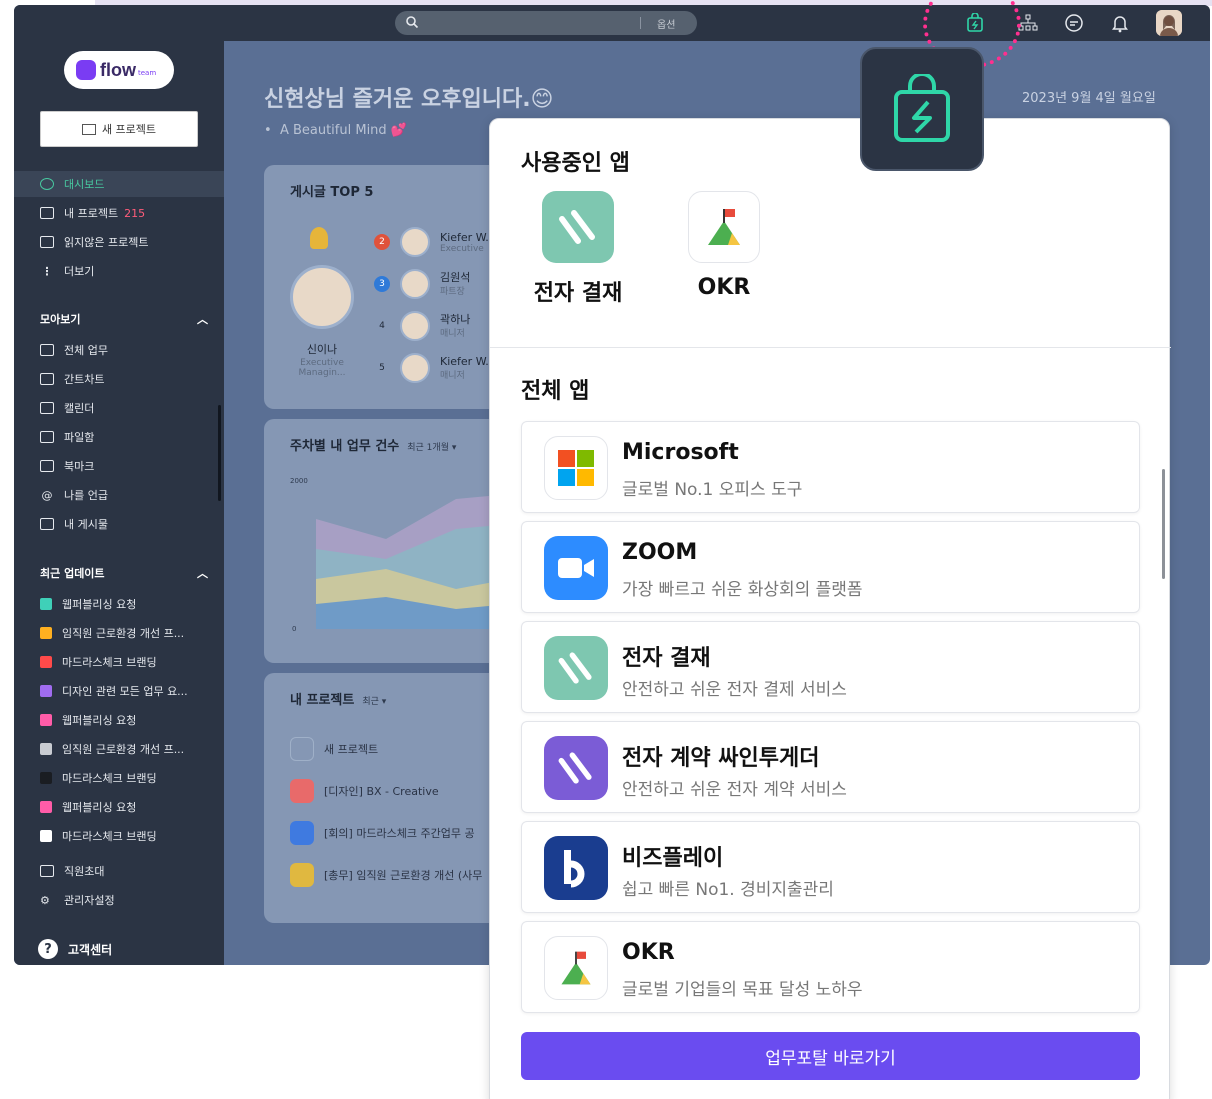  I want to click on help-center-button: ? 고객센터, so click(75, 949).